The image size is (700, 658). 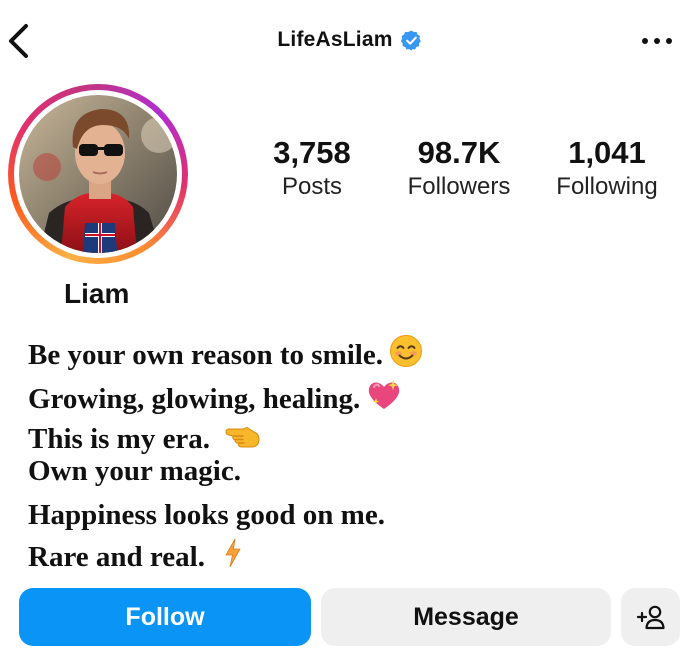 What do you see at coordinates (312, 152) in the screenshot?
I see `posts-count: 3,758` at bounding box center [312, 152].